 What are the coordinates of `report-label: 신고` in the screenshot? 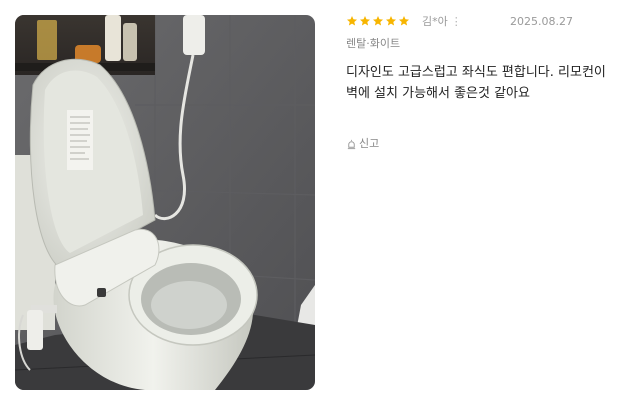 It's located at (369, 143).